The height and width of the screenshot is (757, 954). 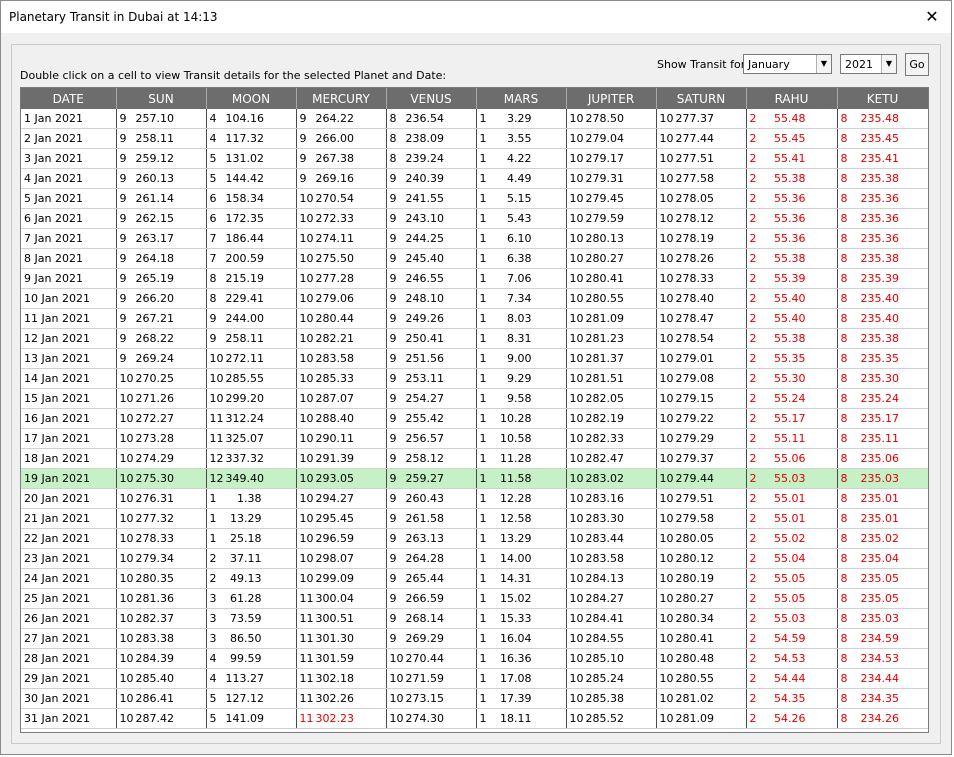 What do you see at coordinates (701, 578) in the screenshot?
I see `saturn-cell: 10 280.19` at bounding box center [701, 578].